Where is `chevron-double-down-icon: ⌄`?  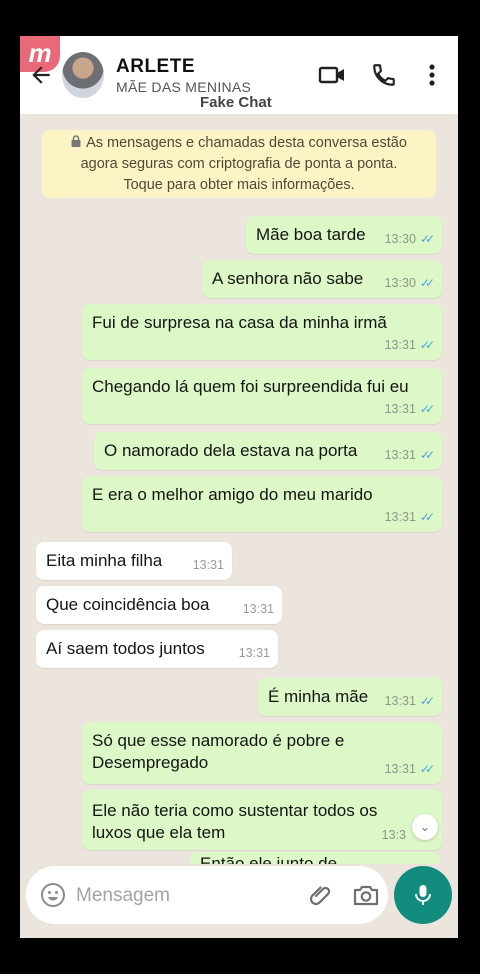 chevron-double-down-icon: ⌄ is located at coordinates (425, 826).